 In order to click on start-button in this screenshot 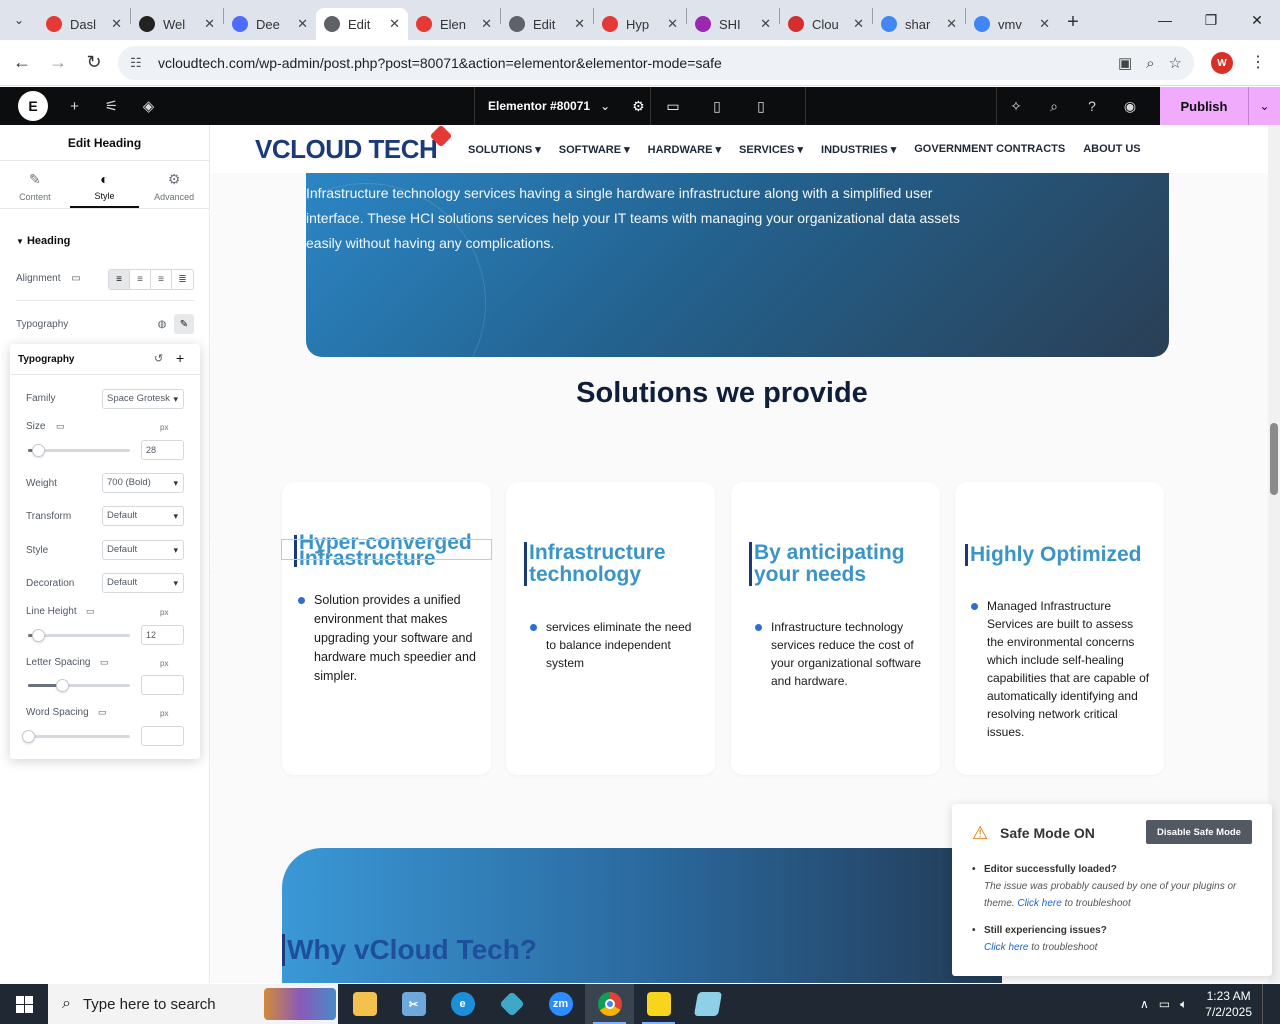, I will do `click(24, 1004)`.